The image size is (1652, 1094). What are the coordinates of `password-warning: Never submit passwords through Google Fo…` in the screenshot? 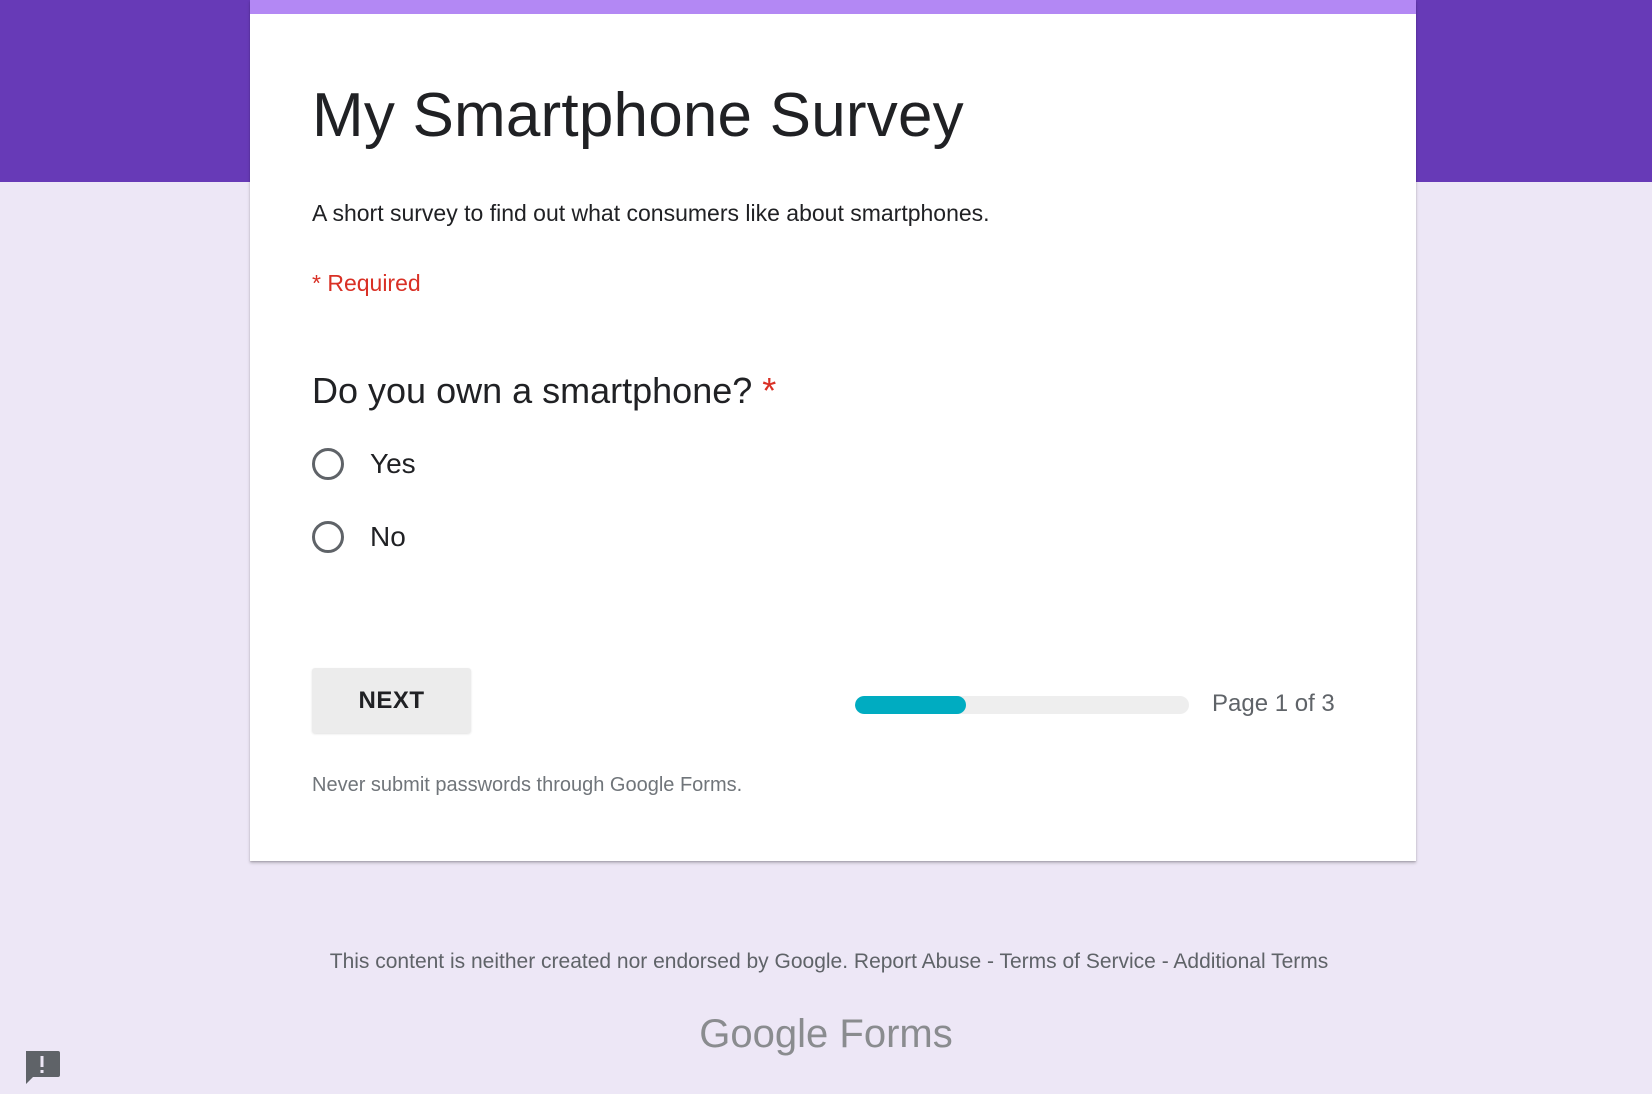 It's located at (527, 785).